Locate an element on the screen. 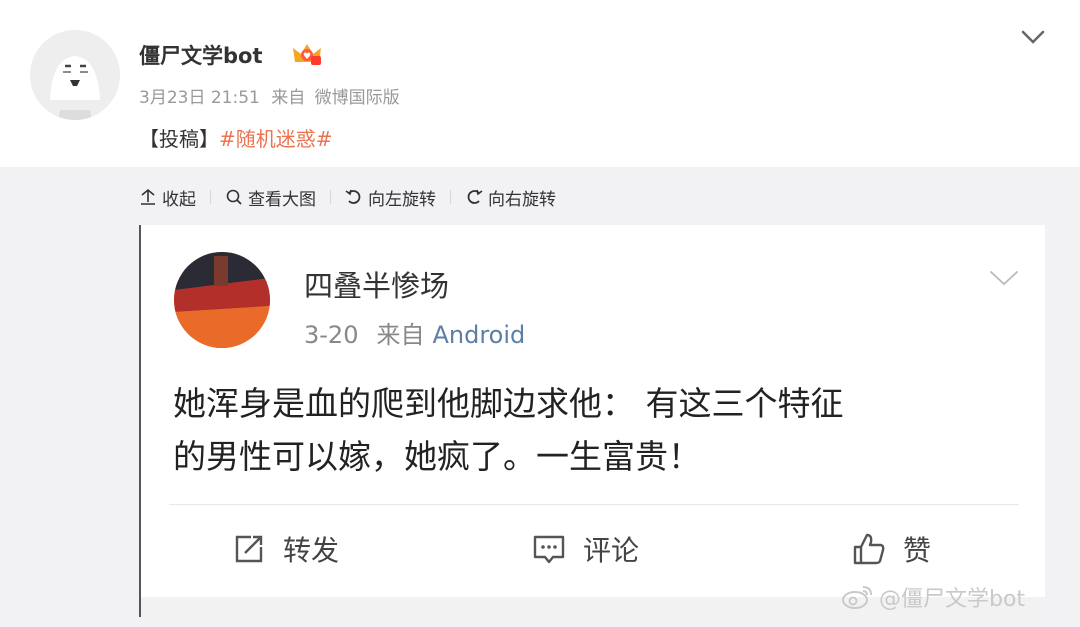 The width and height of the screenshot is (1080, 627). divider is located at coordinates (594, 504).